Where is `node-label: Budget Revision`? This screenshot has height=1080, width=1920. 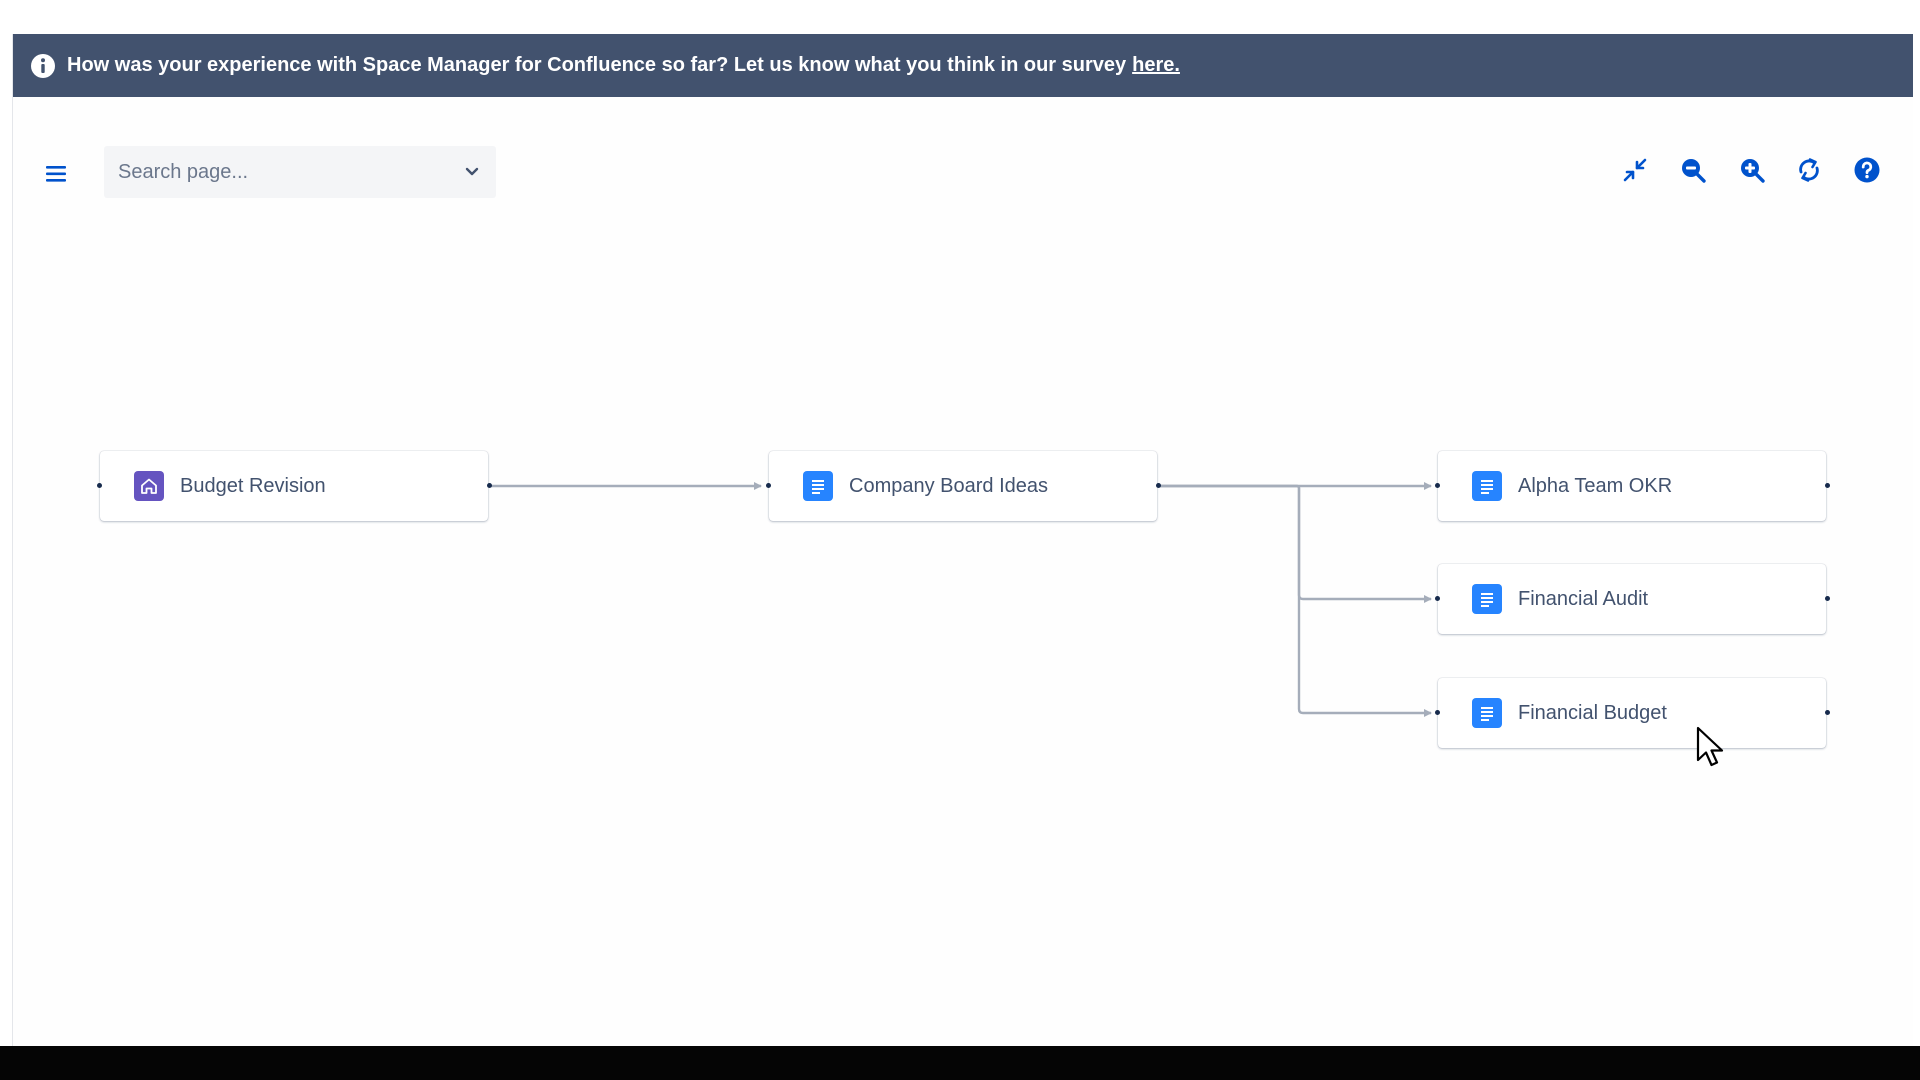
node-label: Budget Revision is located at coordinates (253, 485).